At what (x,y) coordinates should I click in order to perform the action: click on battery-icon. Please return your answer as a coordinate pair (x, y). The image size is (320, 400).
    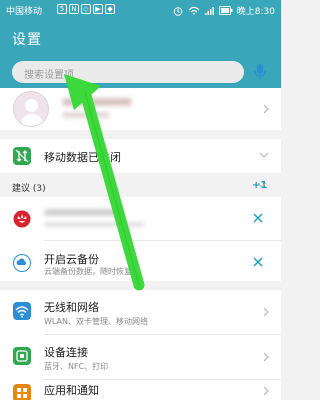
    Looking at the image, I should click on (225, 10).